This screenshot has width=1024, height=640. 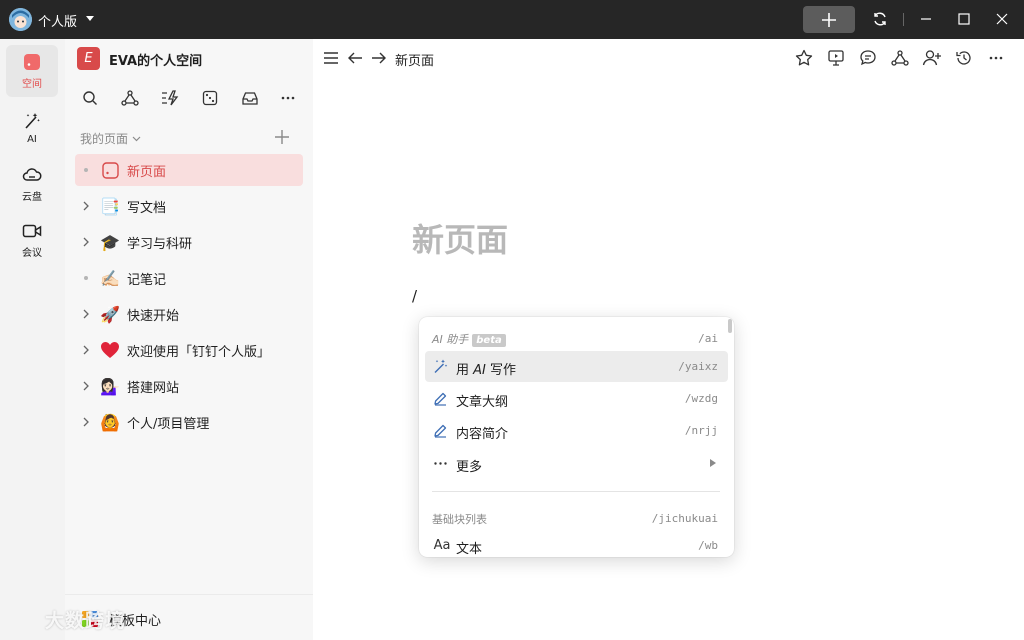 I want to click on menu-icon, so click(x=331, y=58).